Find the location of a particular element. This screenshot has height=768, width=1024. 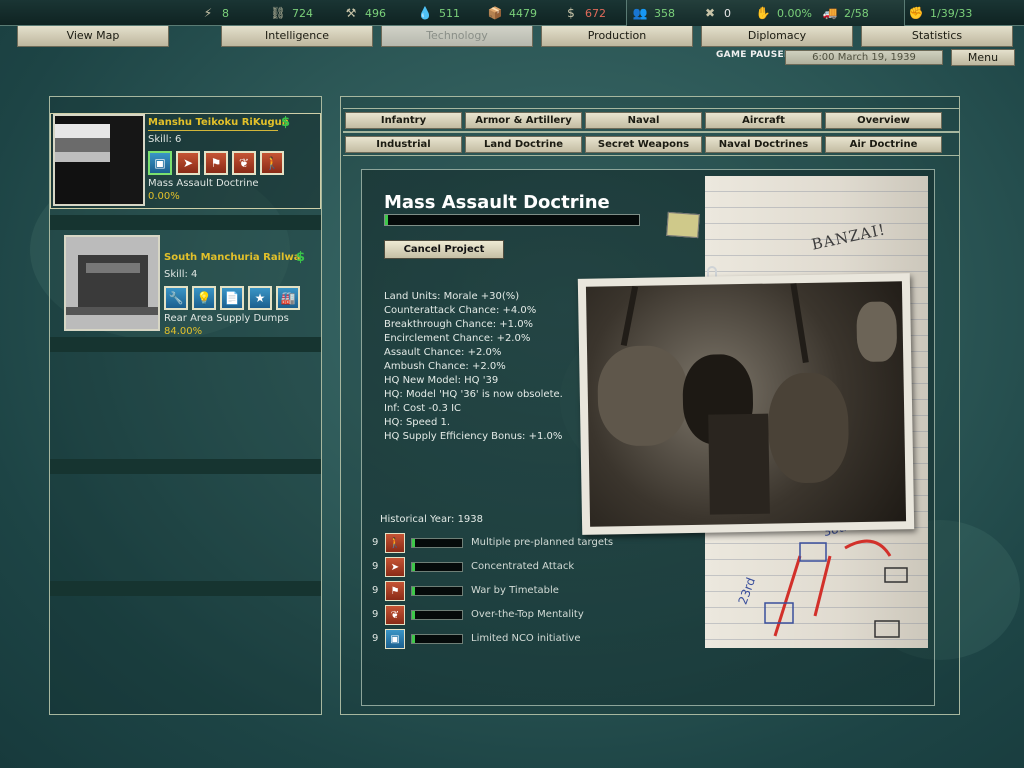

manpower-icon: 👥 is located at coordinates (640, 13).